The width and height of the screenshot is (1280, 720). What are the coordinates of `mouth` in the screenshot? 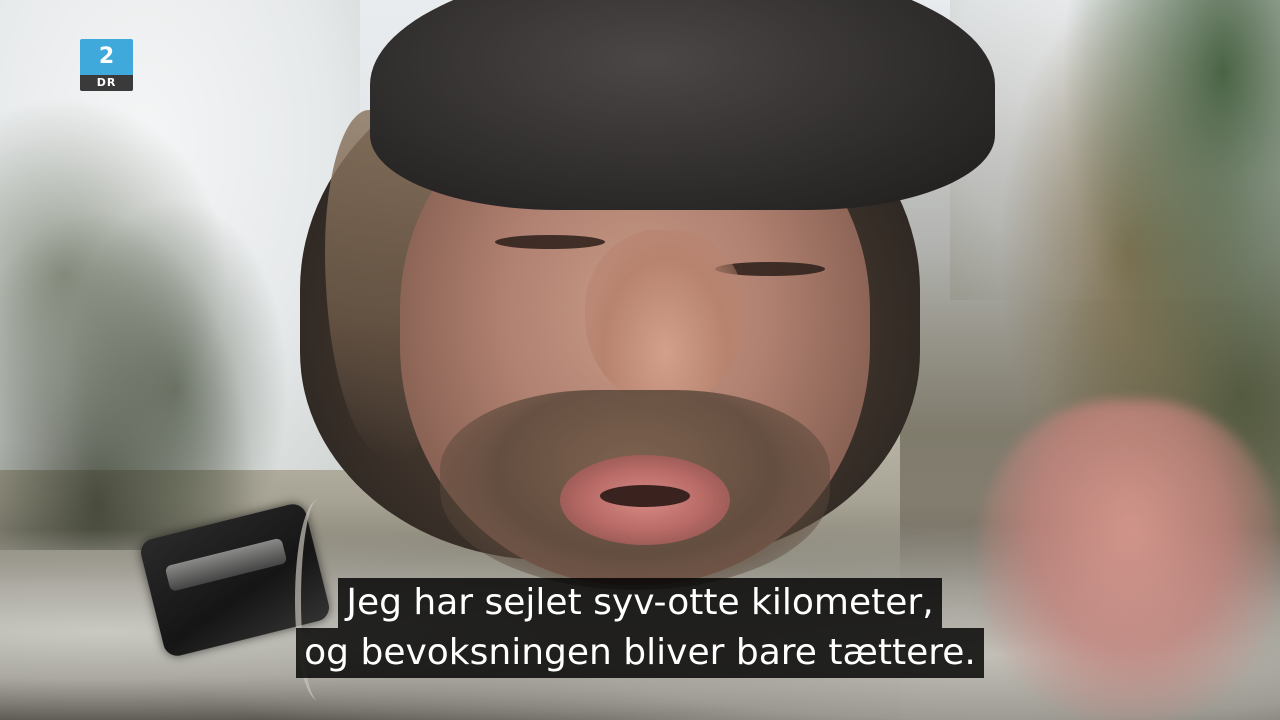 It's located at (645, 500).